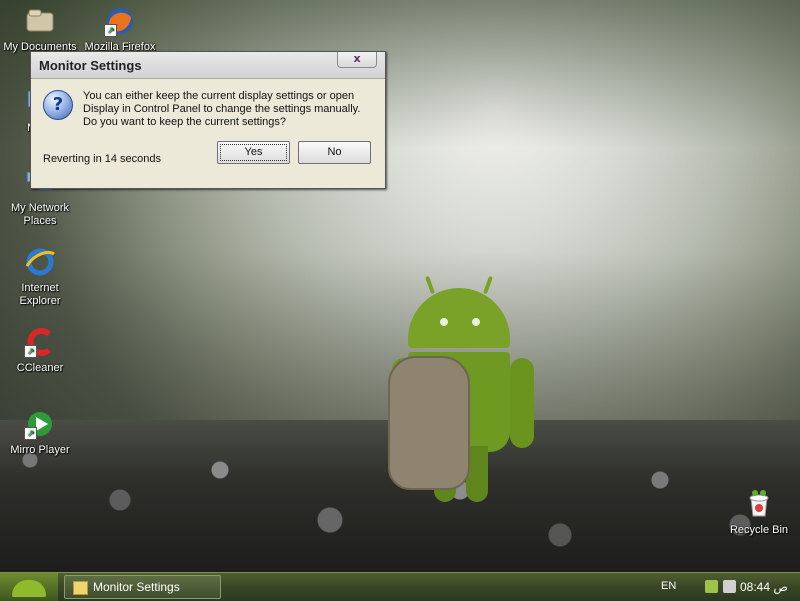  I want to click on android-head, so click(459, 318).